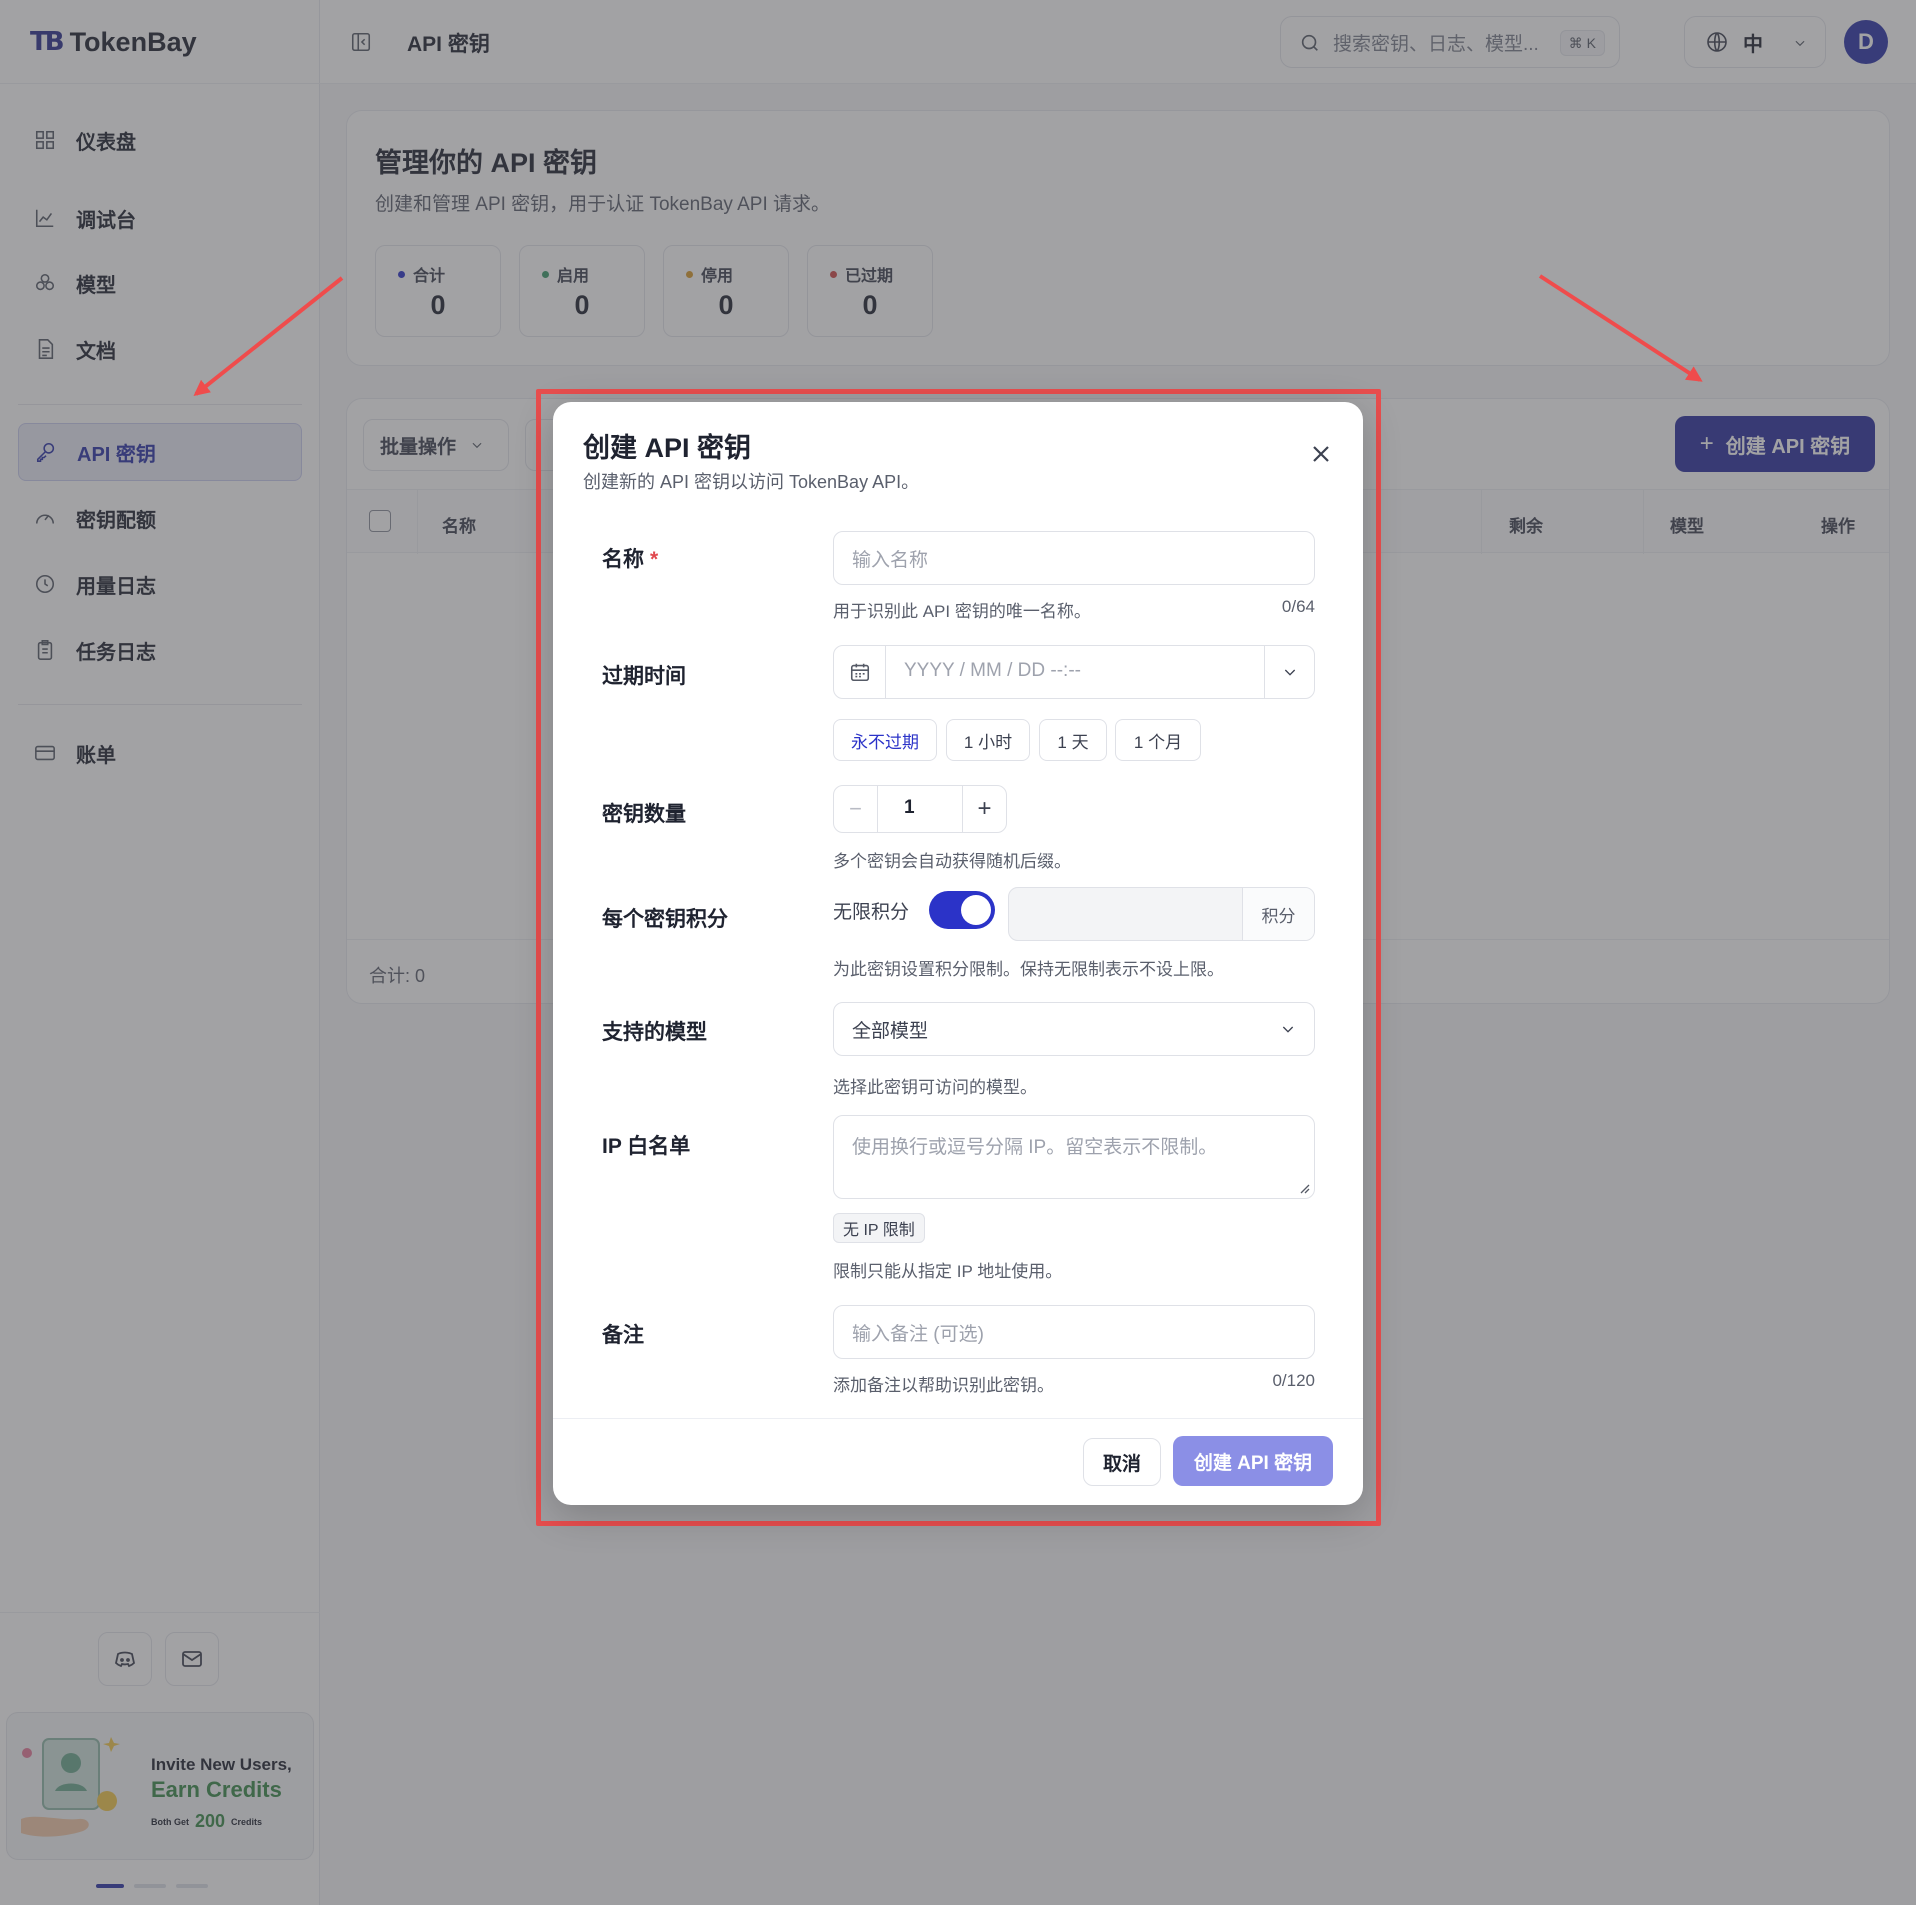  I want to click on note-label: 备注, so click(623, 1335).